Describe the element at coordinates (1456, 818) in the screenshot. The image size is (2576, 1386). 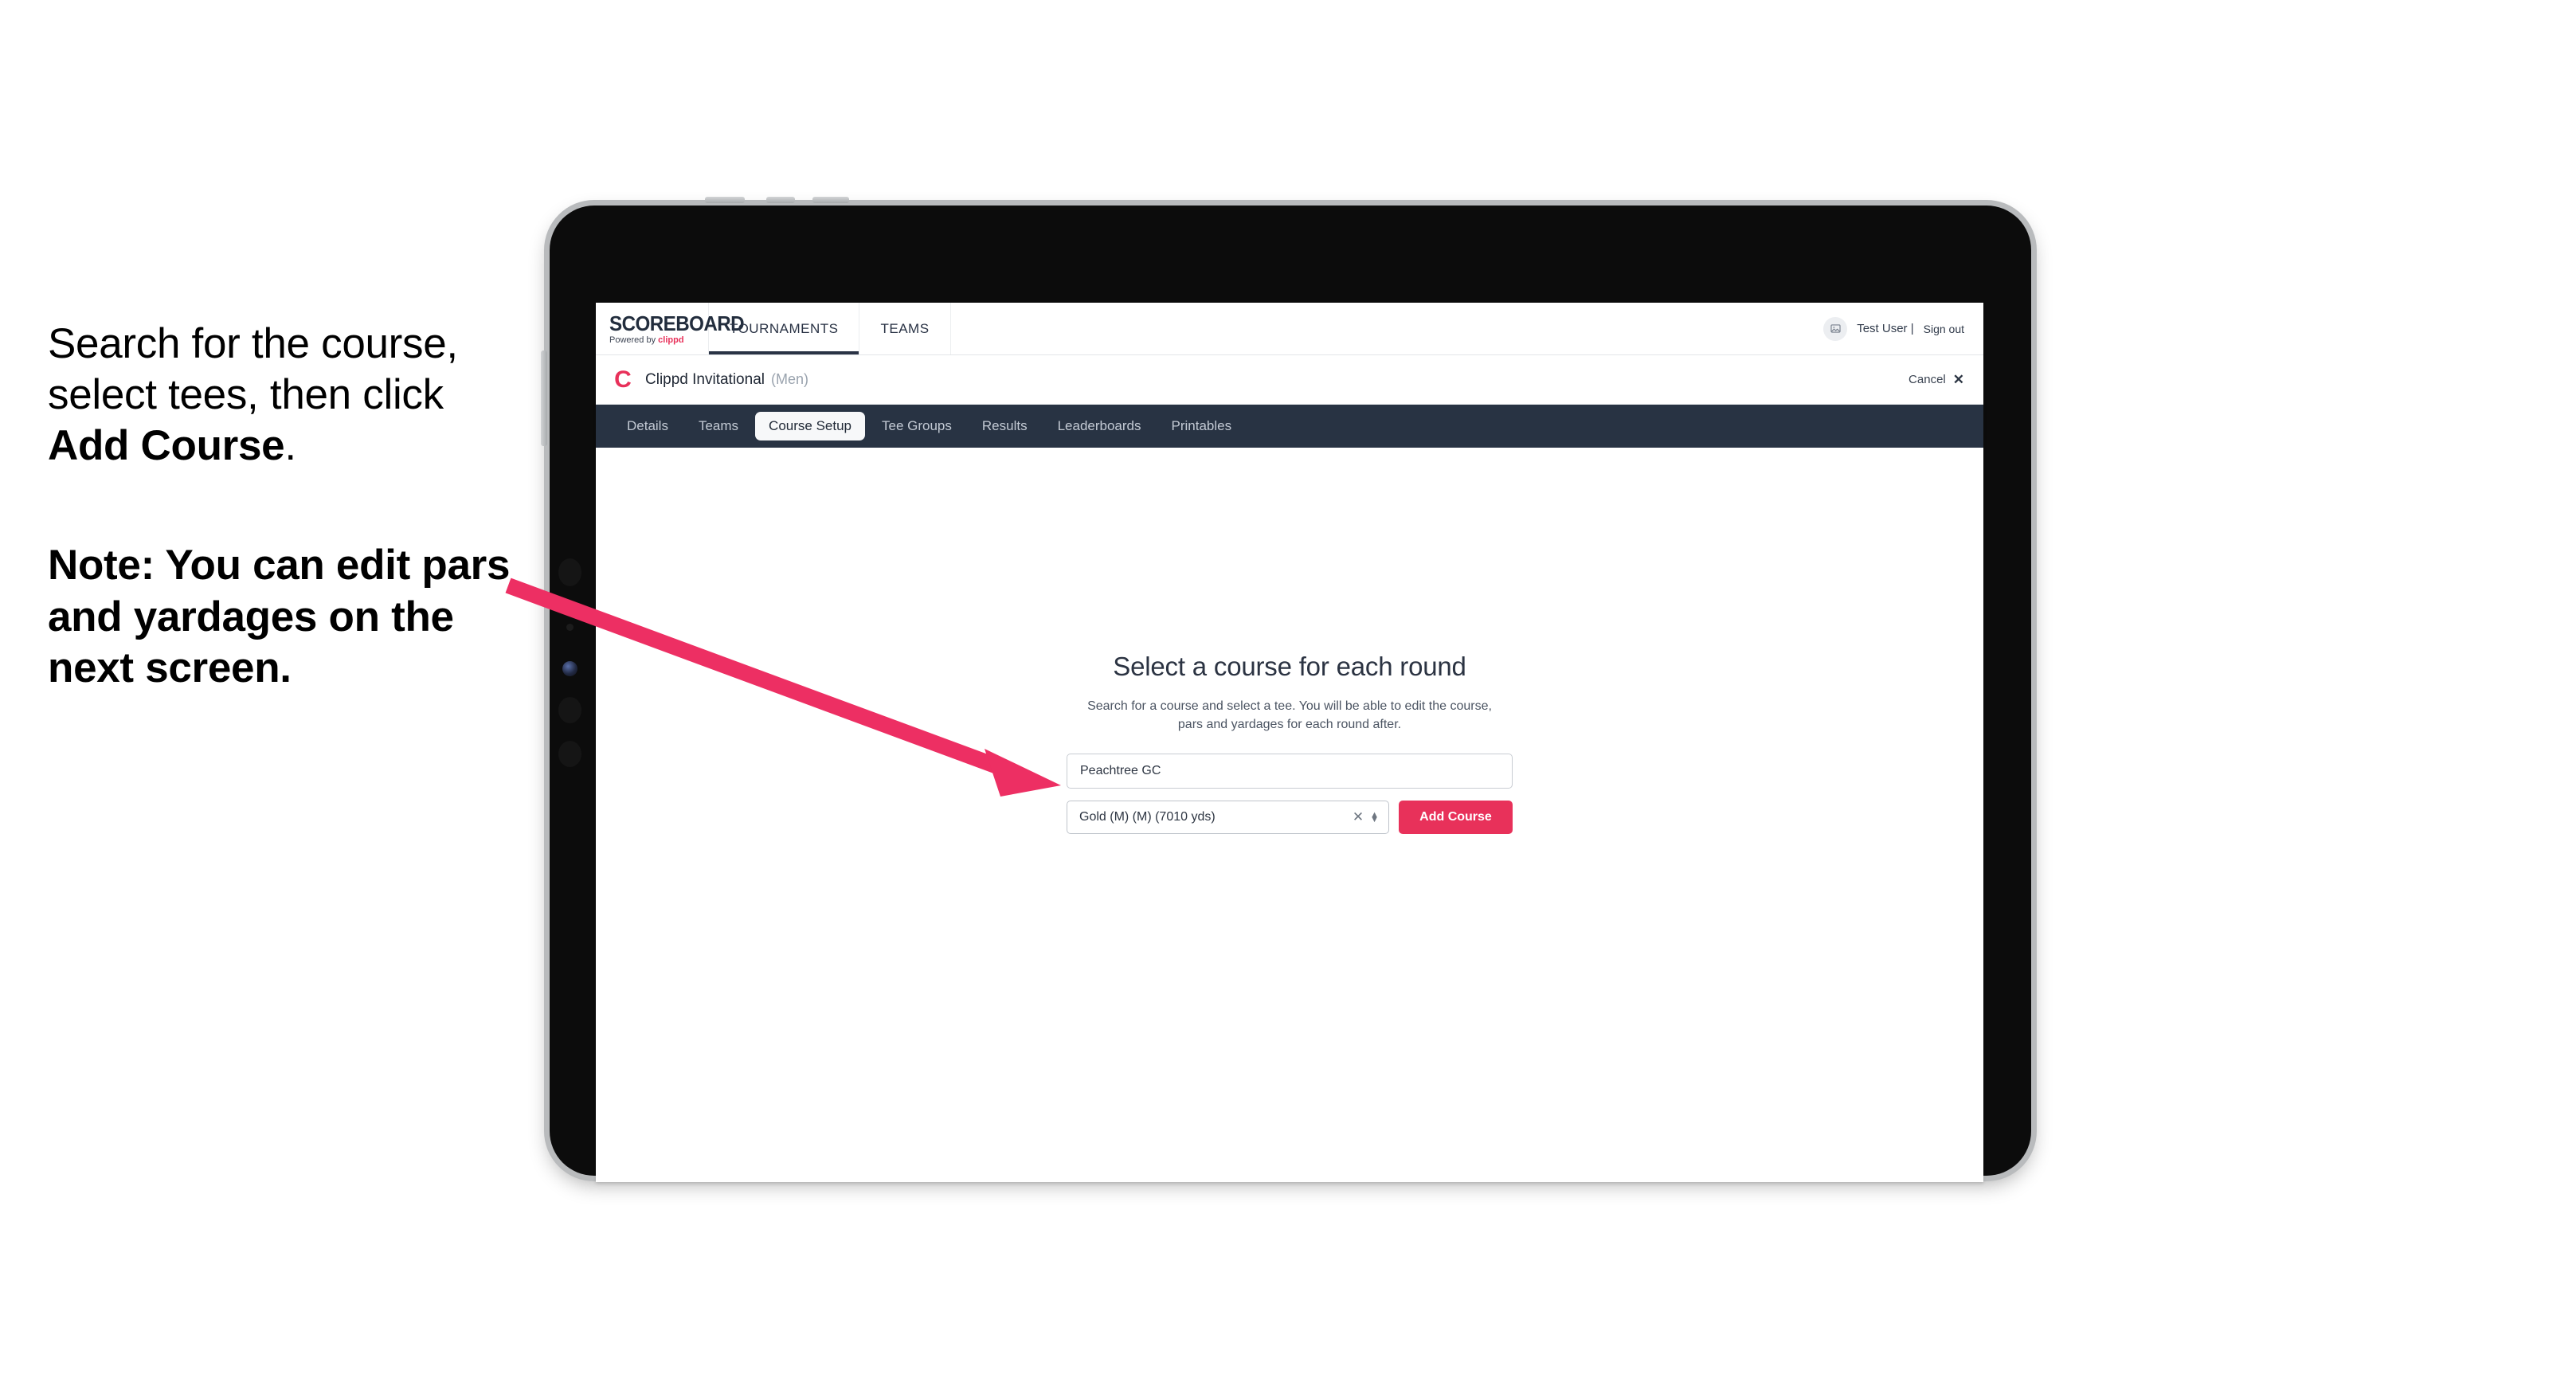
I see `add-course-button: Add Course` at that location.